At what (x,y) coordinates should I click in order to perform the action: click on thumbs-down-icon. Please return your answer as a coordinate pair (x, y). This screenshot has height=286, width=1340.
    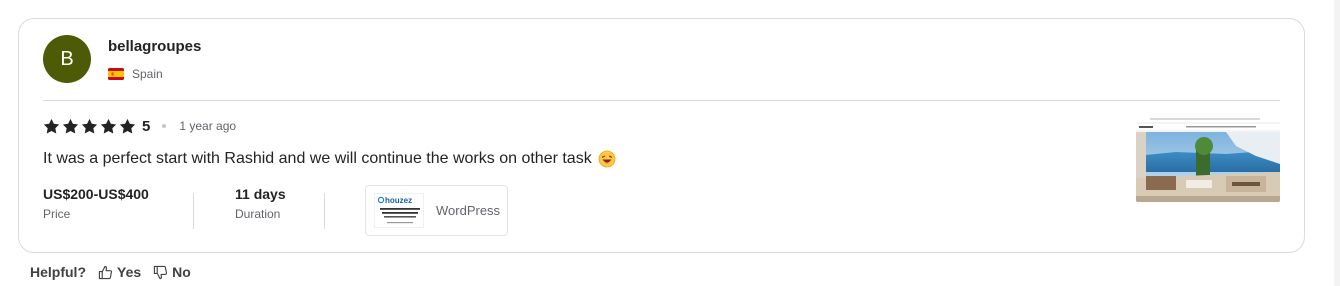
    Looking at the image, I should click on (160, 272).